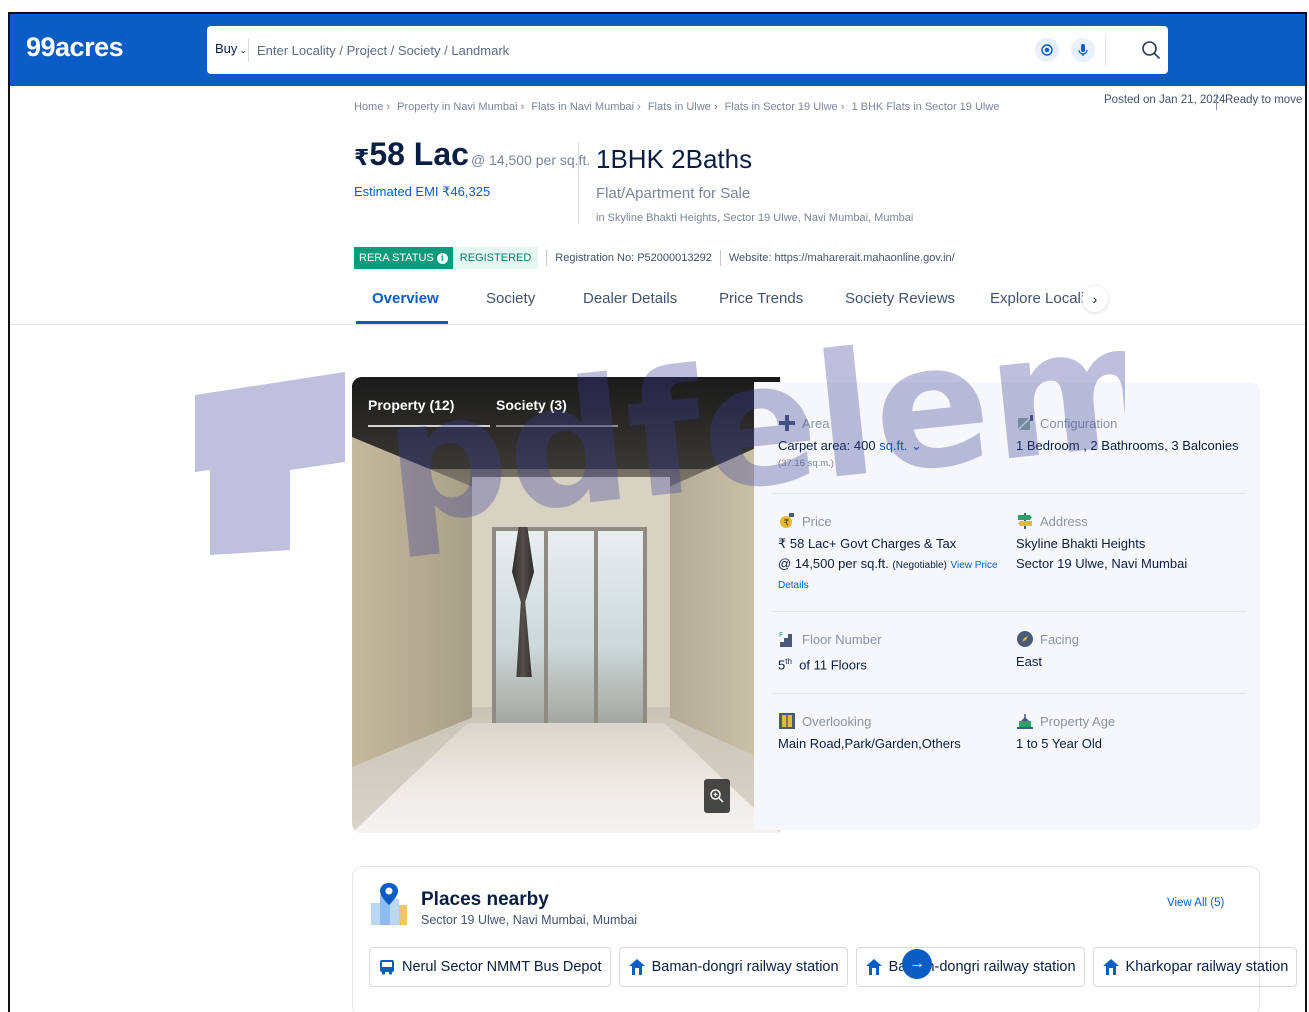 This screenshot has height=1012, width=1309. I want to click on emi-link: Estimated EMI ₹46,325, so click(422, 192).